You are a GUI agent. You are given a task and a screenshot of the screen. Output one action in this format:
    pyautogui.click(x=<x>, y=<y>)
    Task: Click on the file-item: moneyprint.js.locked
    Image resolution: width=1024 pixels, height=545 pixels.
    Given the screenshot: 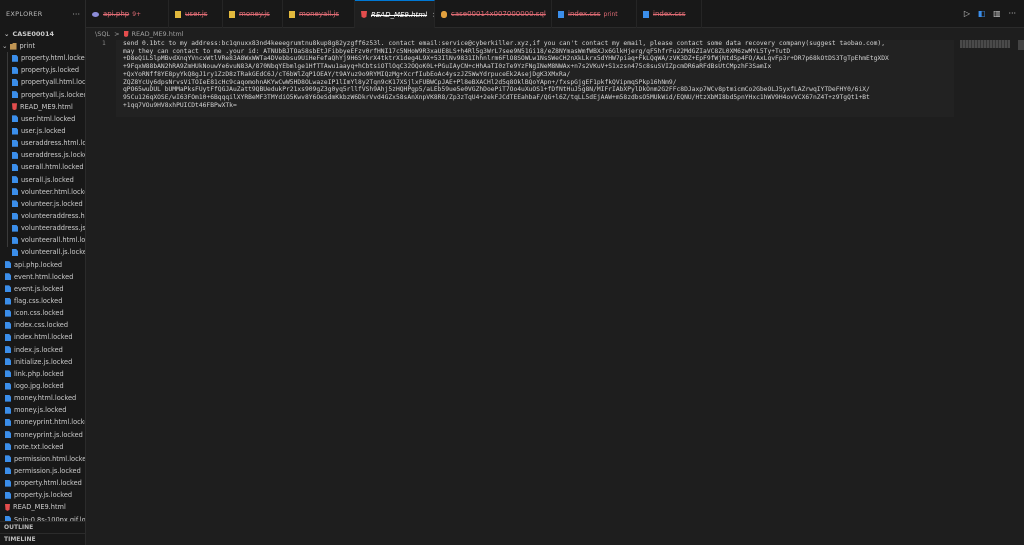 What is the action you would take?
    pyautogui.click(x=42, y=435)
    